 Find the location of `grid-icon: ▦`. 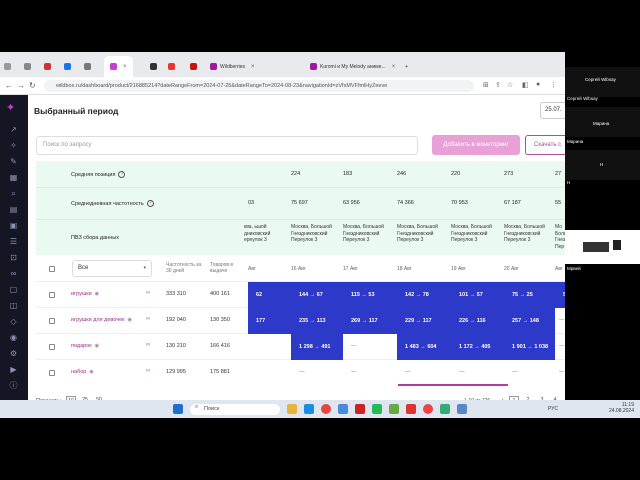

grid-icon: ▦ is located at coordinates (13, 177).